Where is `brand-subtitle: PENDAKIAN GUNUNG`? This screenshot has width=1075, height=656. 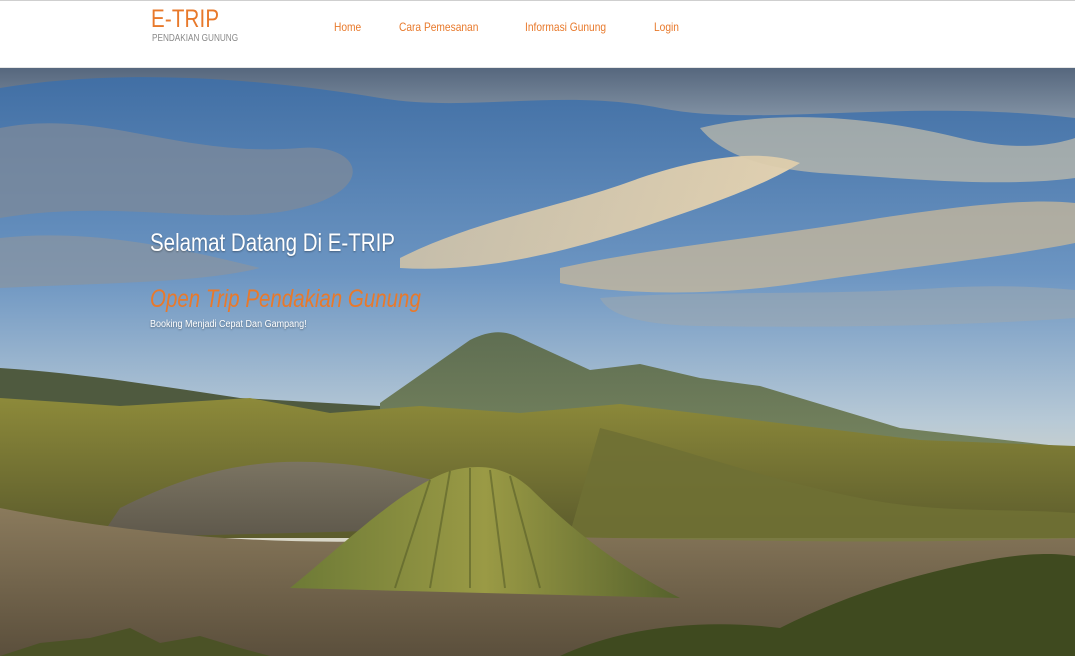
brand-subtitle: PENDAKIAN GUNUNG is located at coordinates (195, 38).